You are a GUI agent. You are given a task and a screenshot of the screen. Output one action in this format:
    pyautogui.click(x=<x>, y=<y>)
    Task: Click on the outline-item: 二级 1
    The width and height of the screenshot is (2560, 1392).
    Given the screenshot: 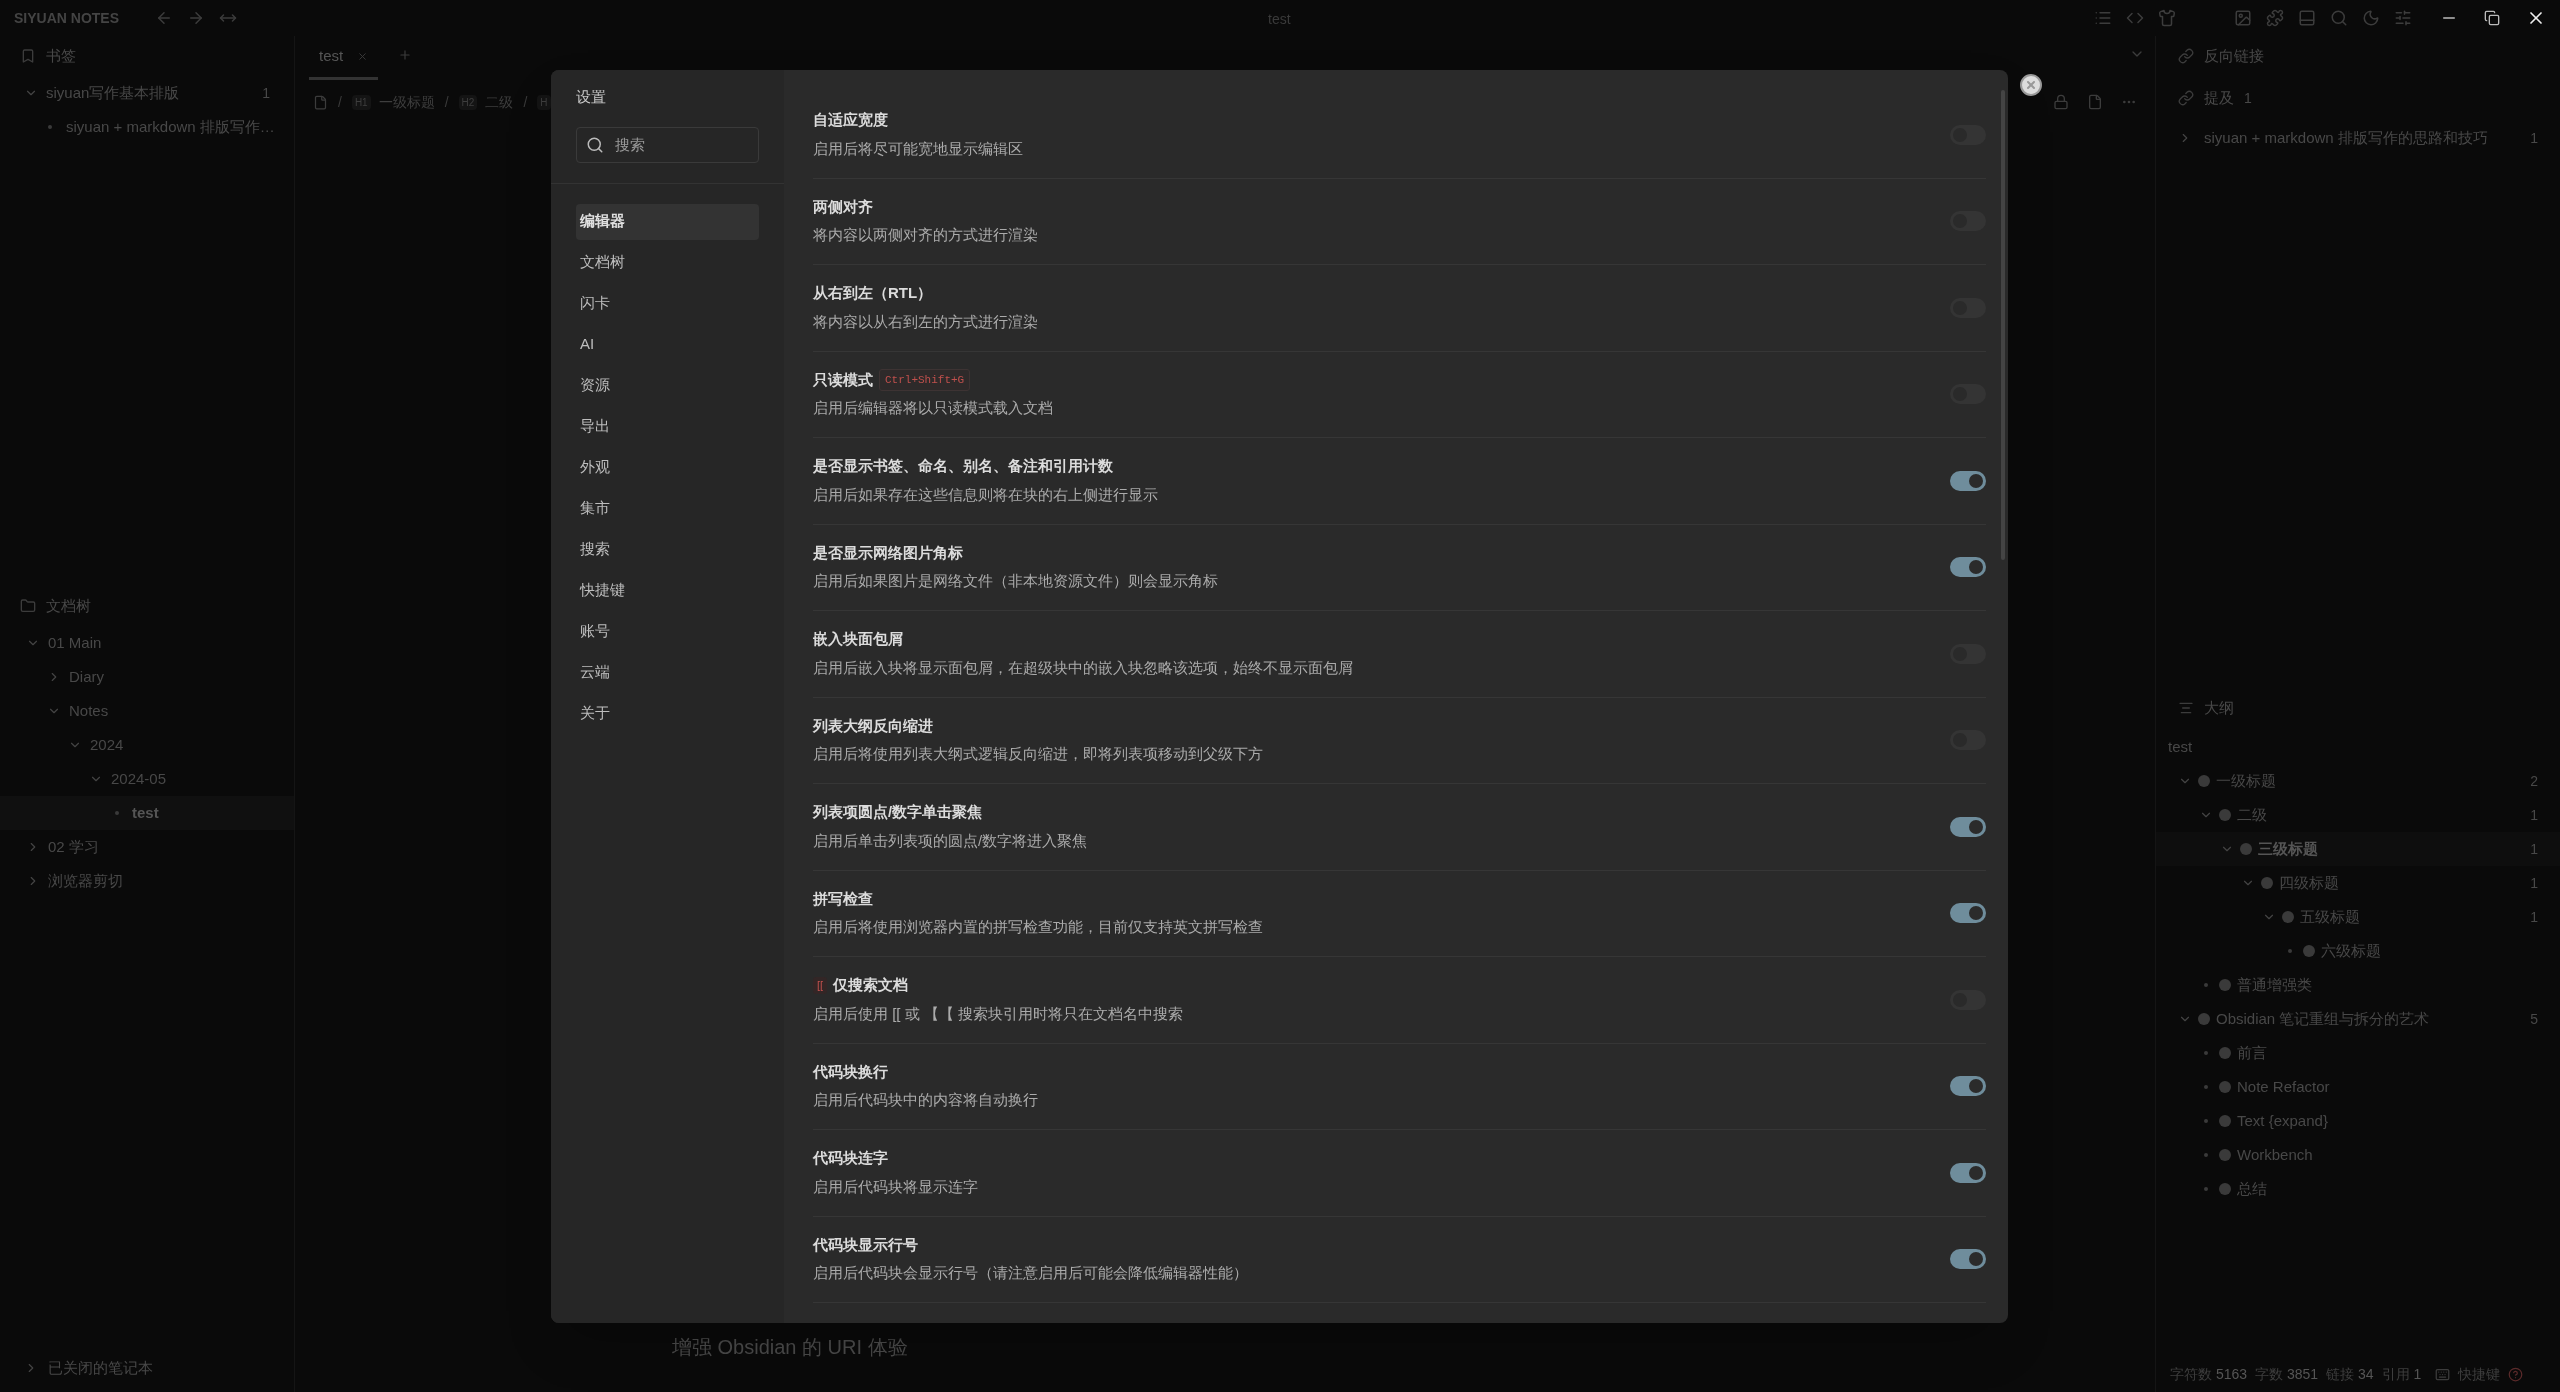 What is the action you would take?
    pyautogui.click(x=2358, y=815)
    